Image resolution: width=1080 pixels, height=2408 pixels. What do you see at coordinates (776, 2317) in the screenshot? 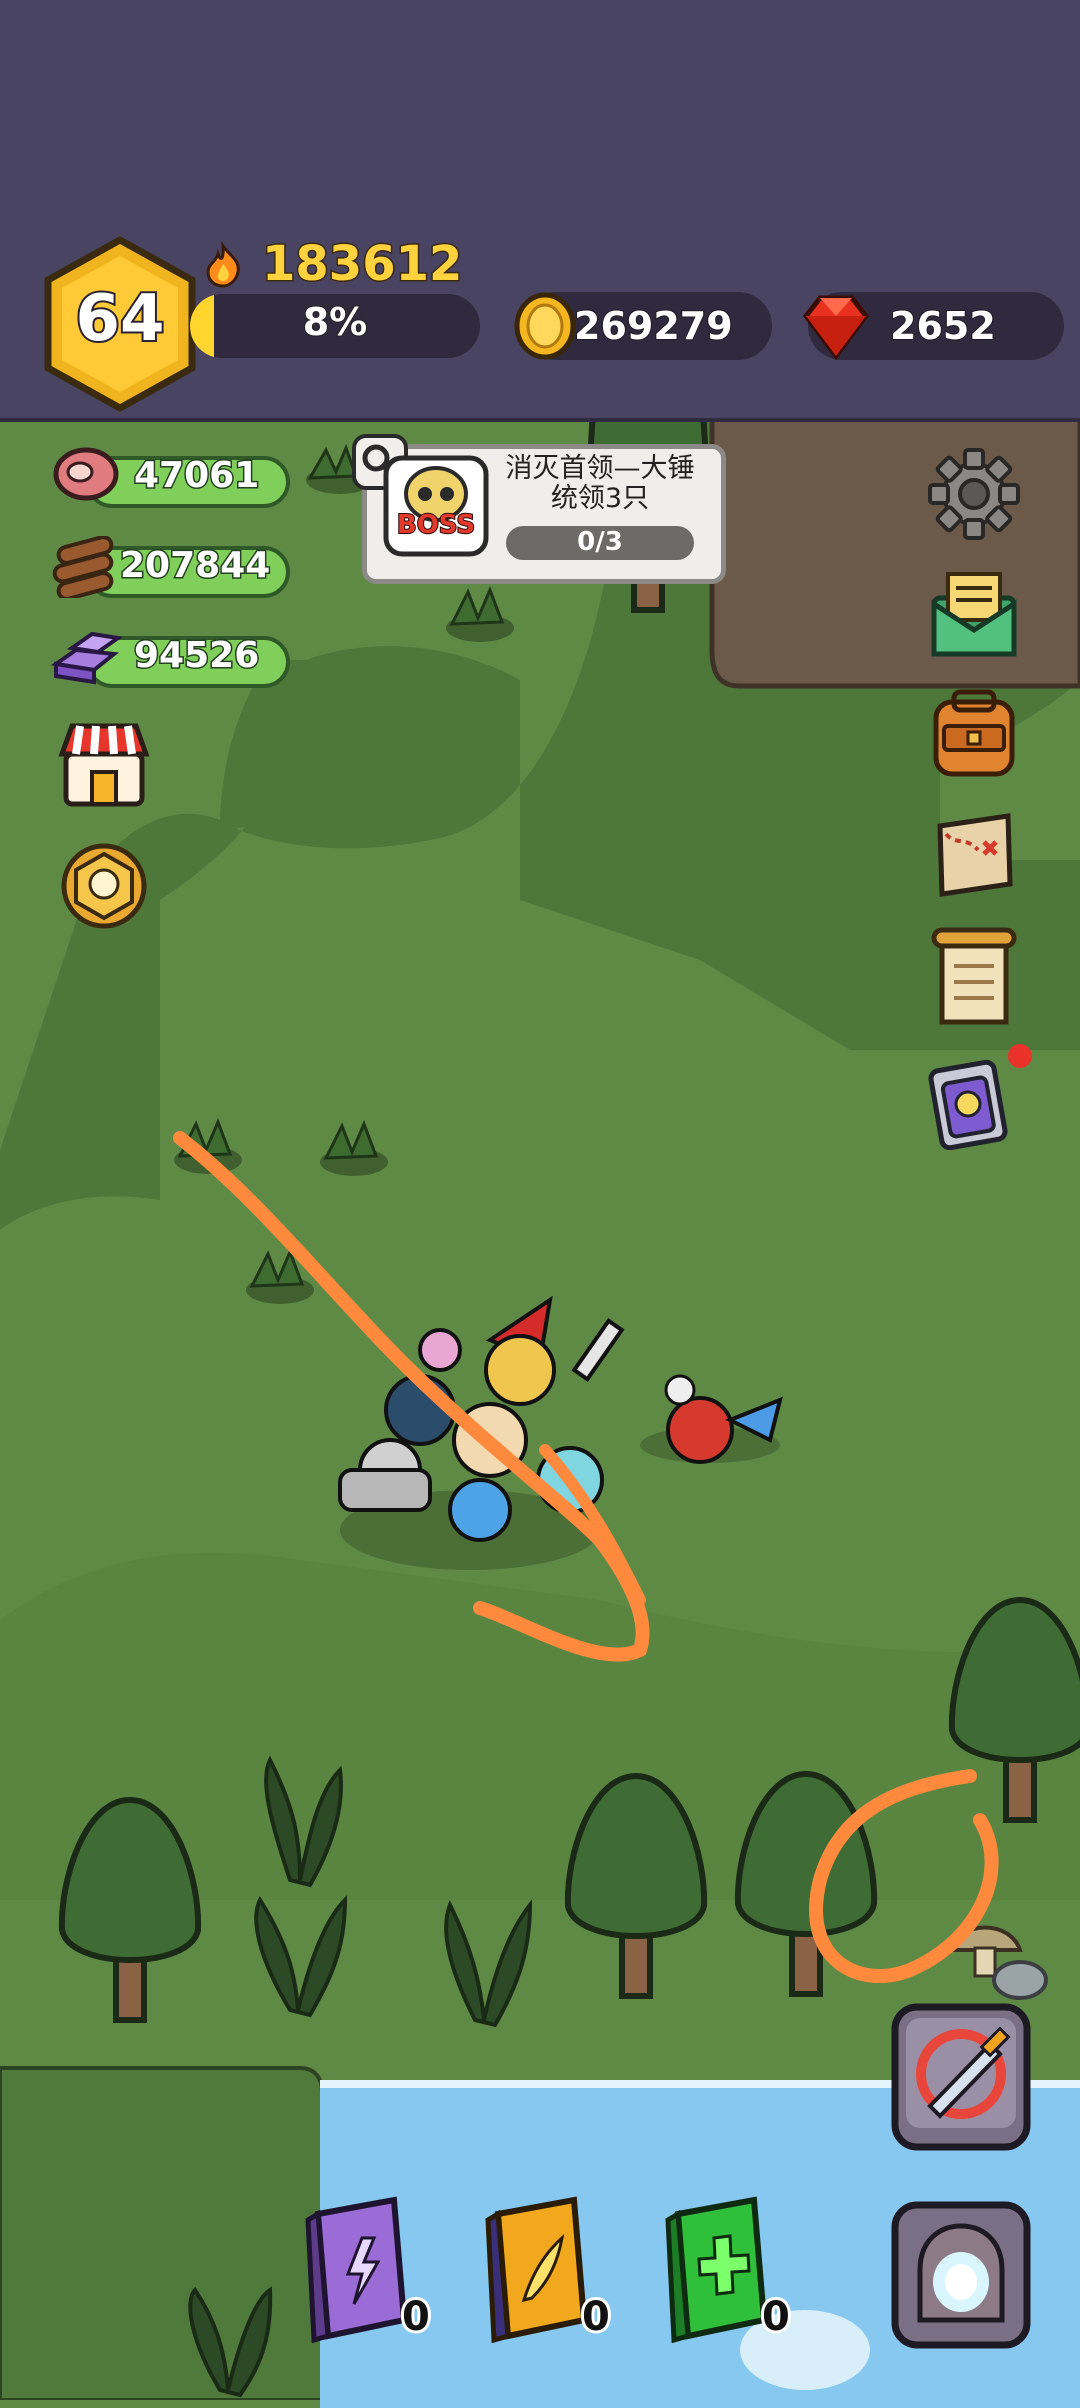
I see `heal-book-count: 0` at bounding box center [776, 2317].